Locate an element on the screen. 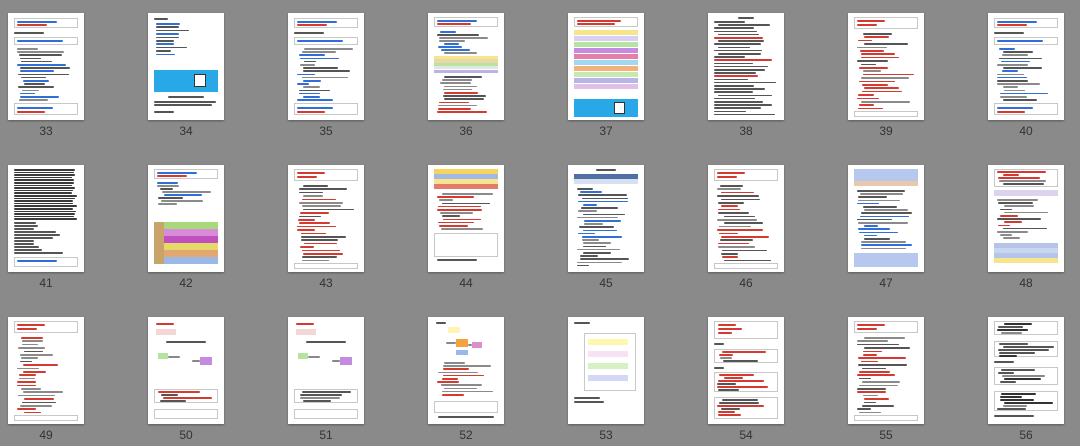 This screenshot has width=1080, height=446. page-thumbnail-42: 42 is located at coordinates (186, 228).